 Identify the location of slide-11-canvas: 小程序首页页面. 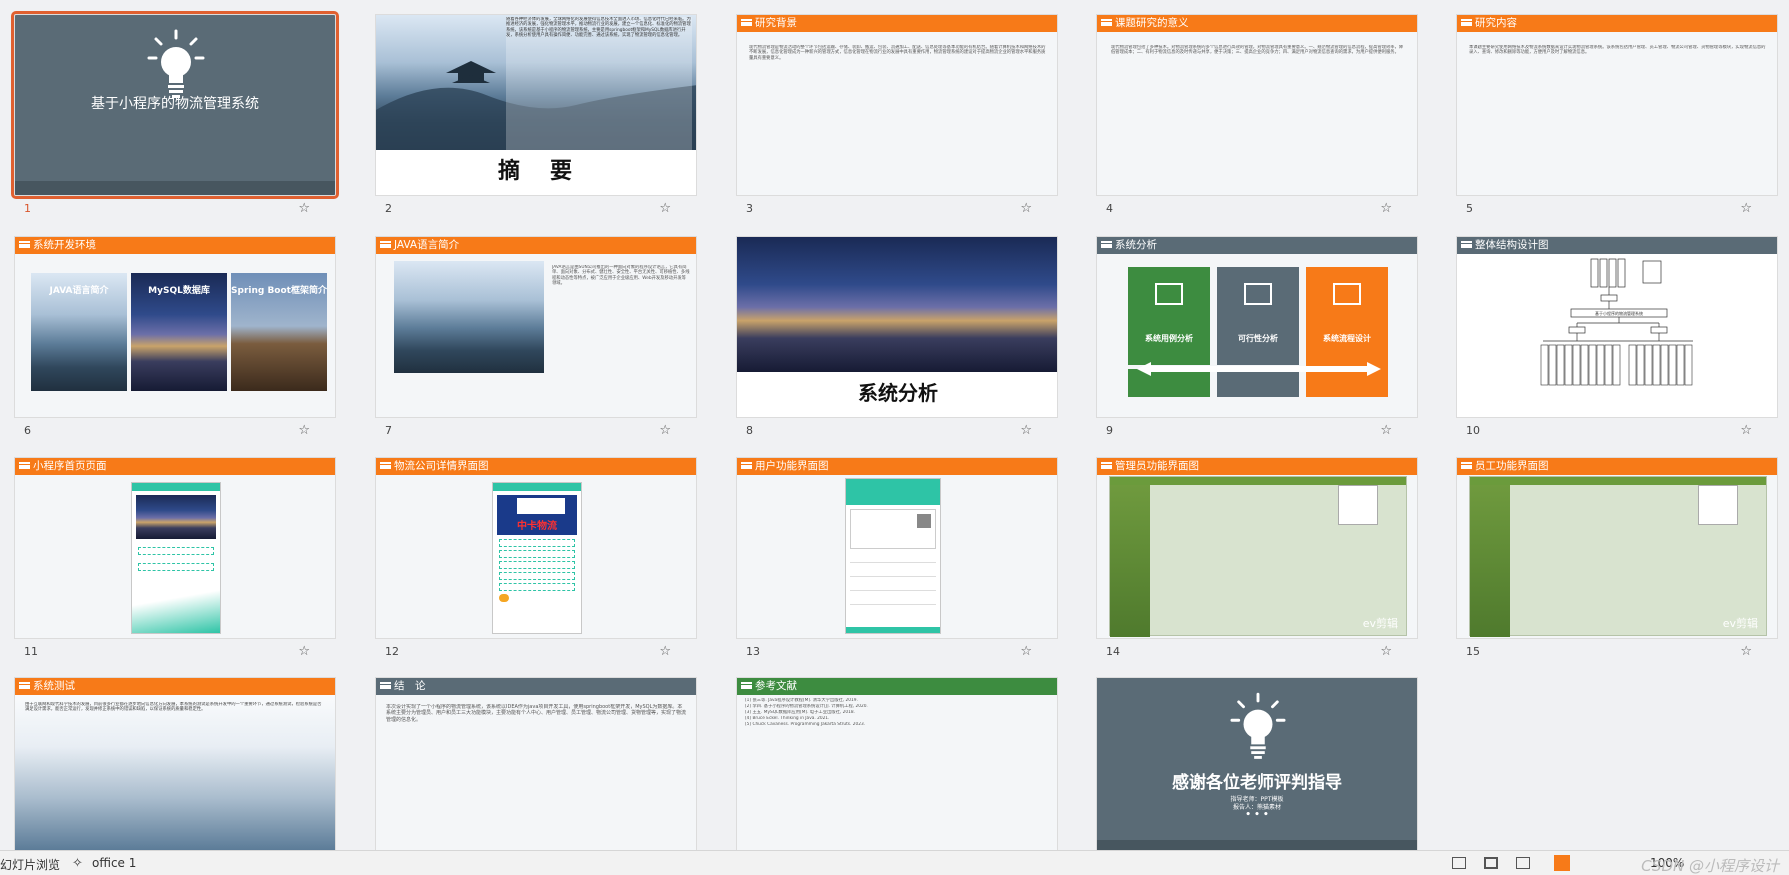
(175, 548).